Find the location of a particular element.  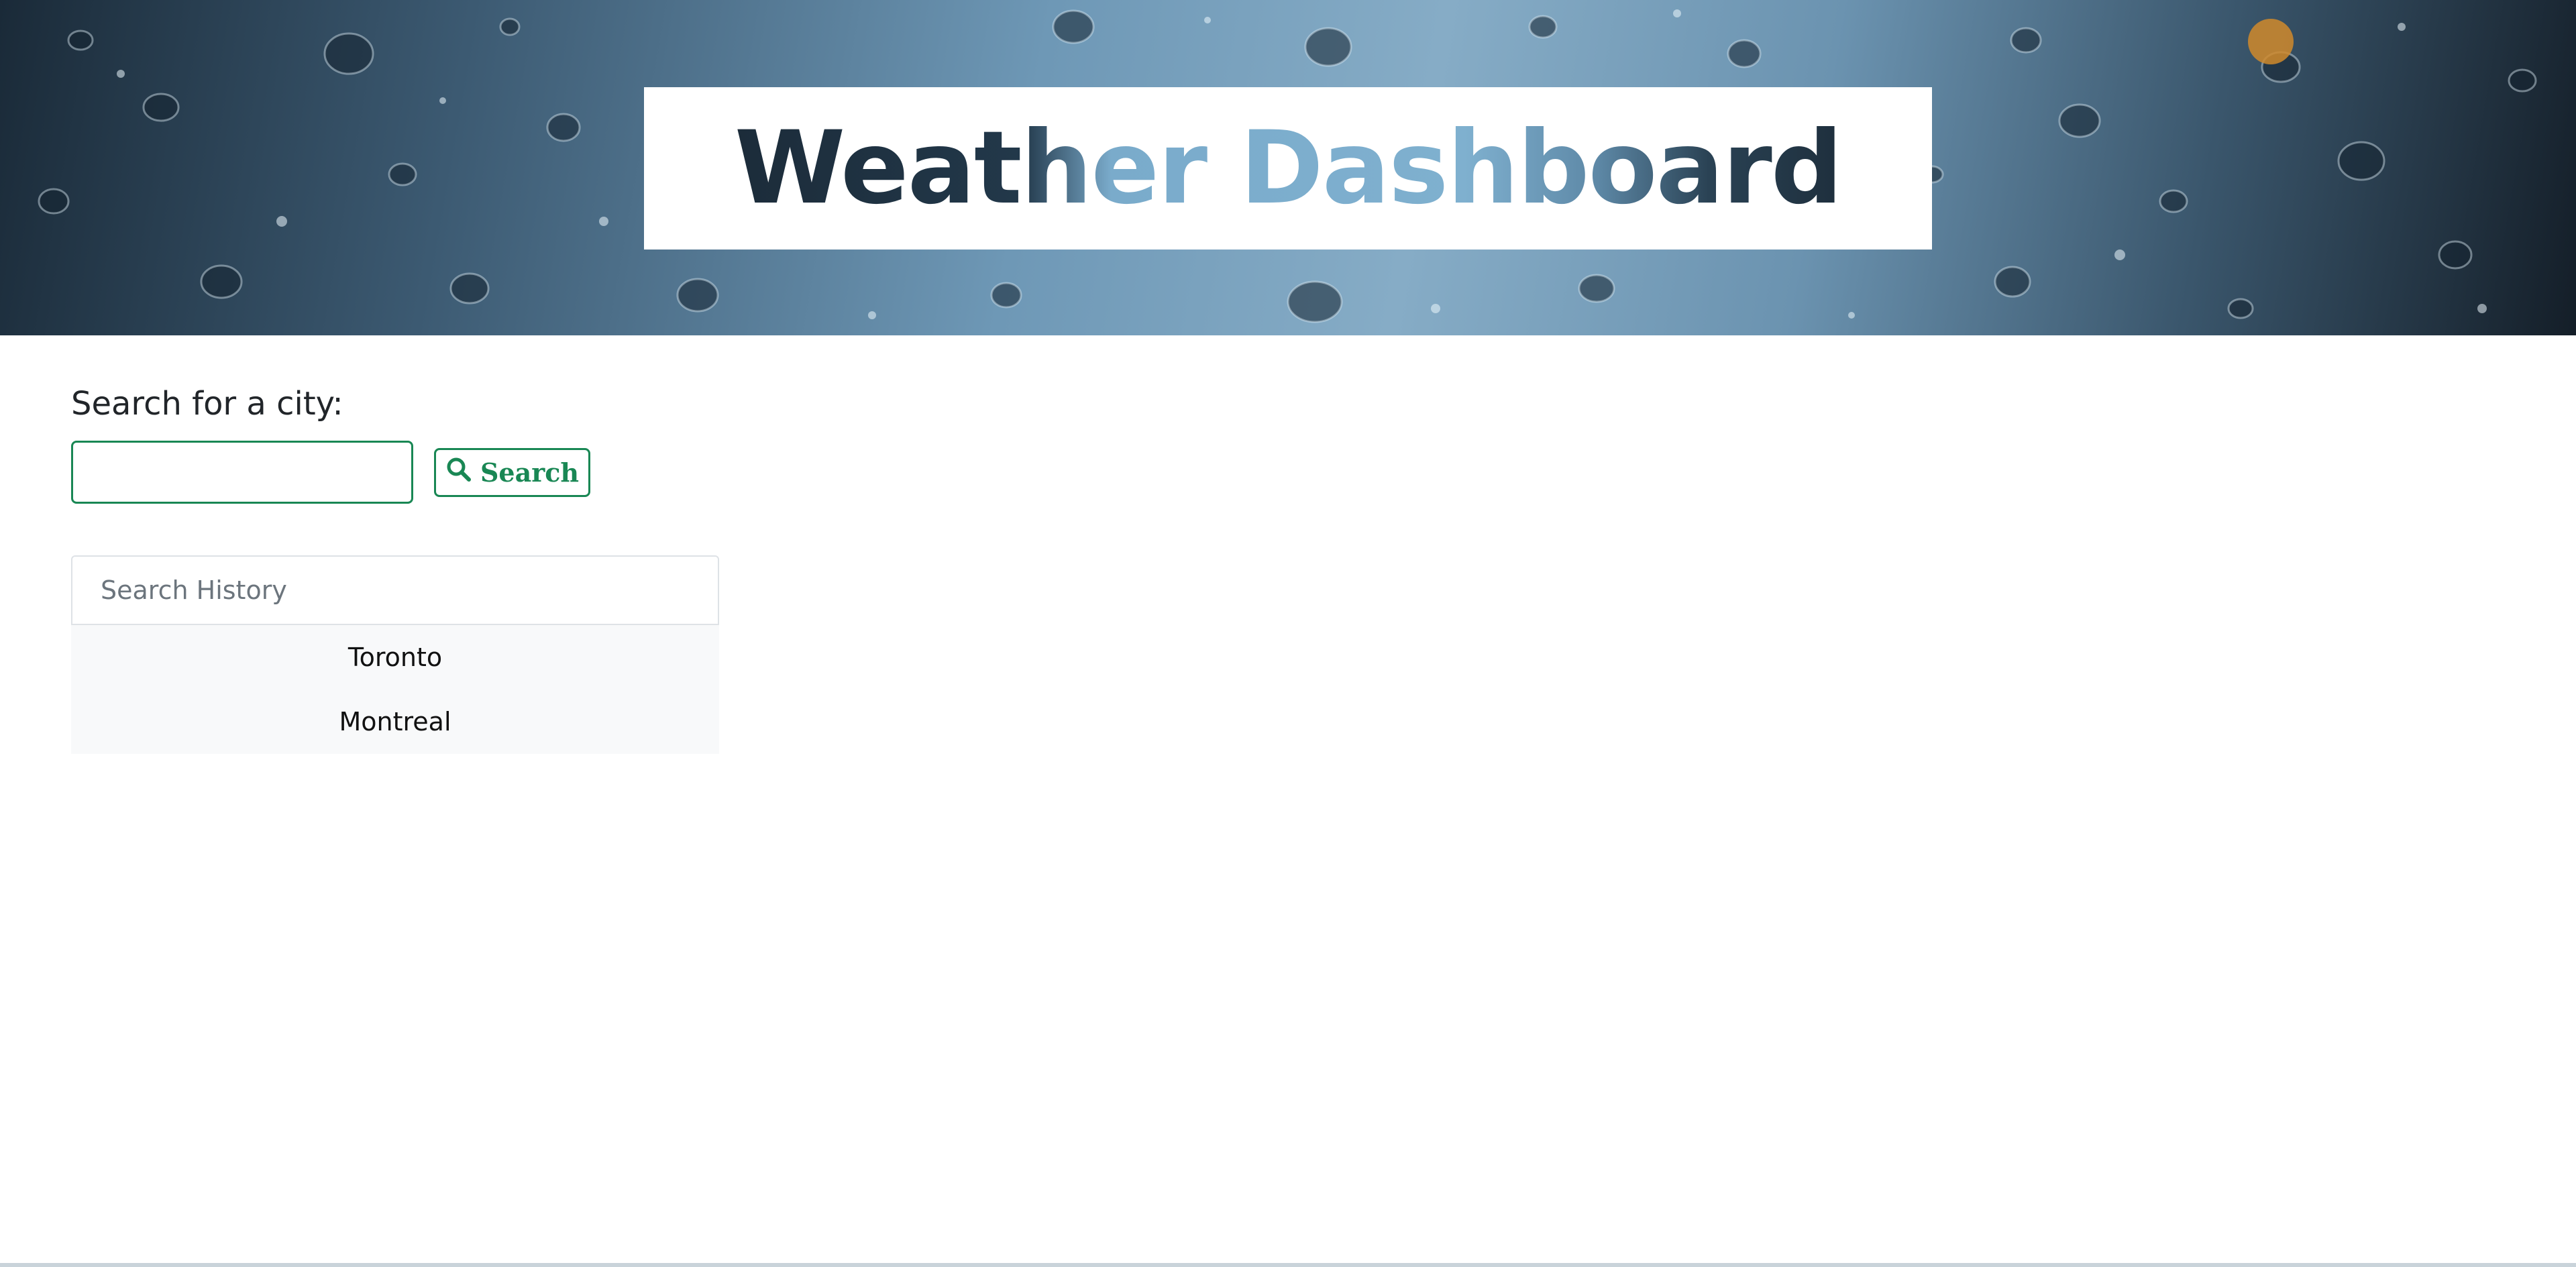

search-history-header: Search History is located at coordinates (395, 590).